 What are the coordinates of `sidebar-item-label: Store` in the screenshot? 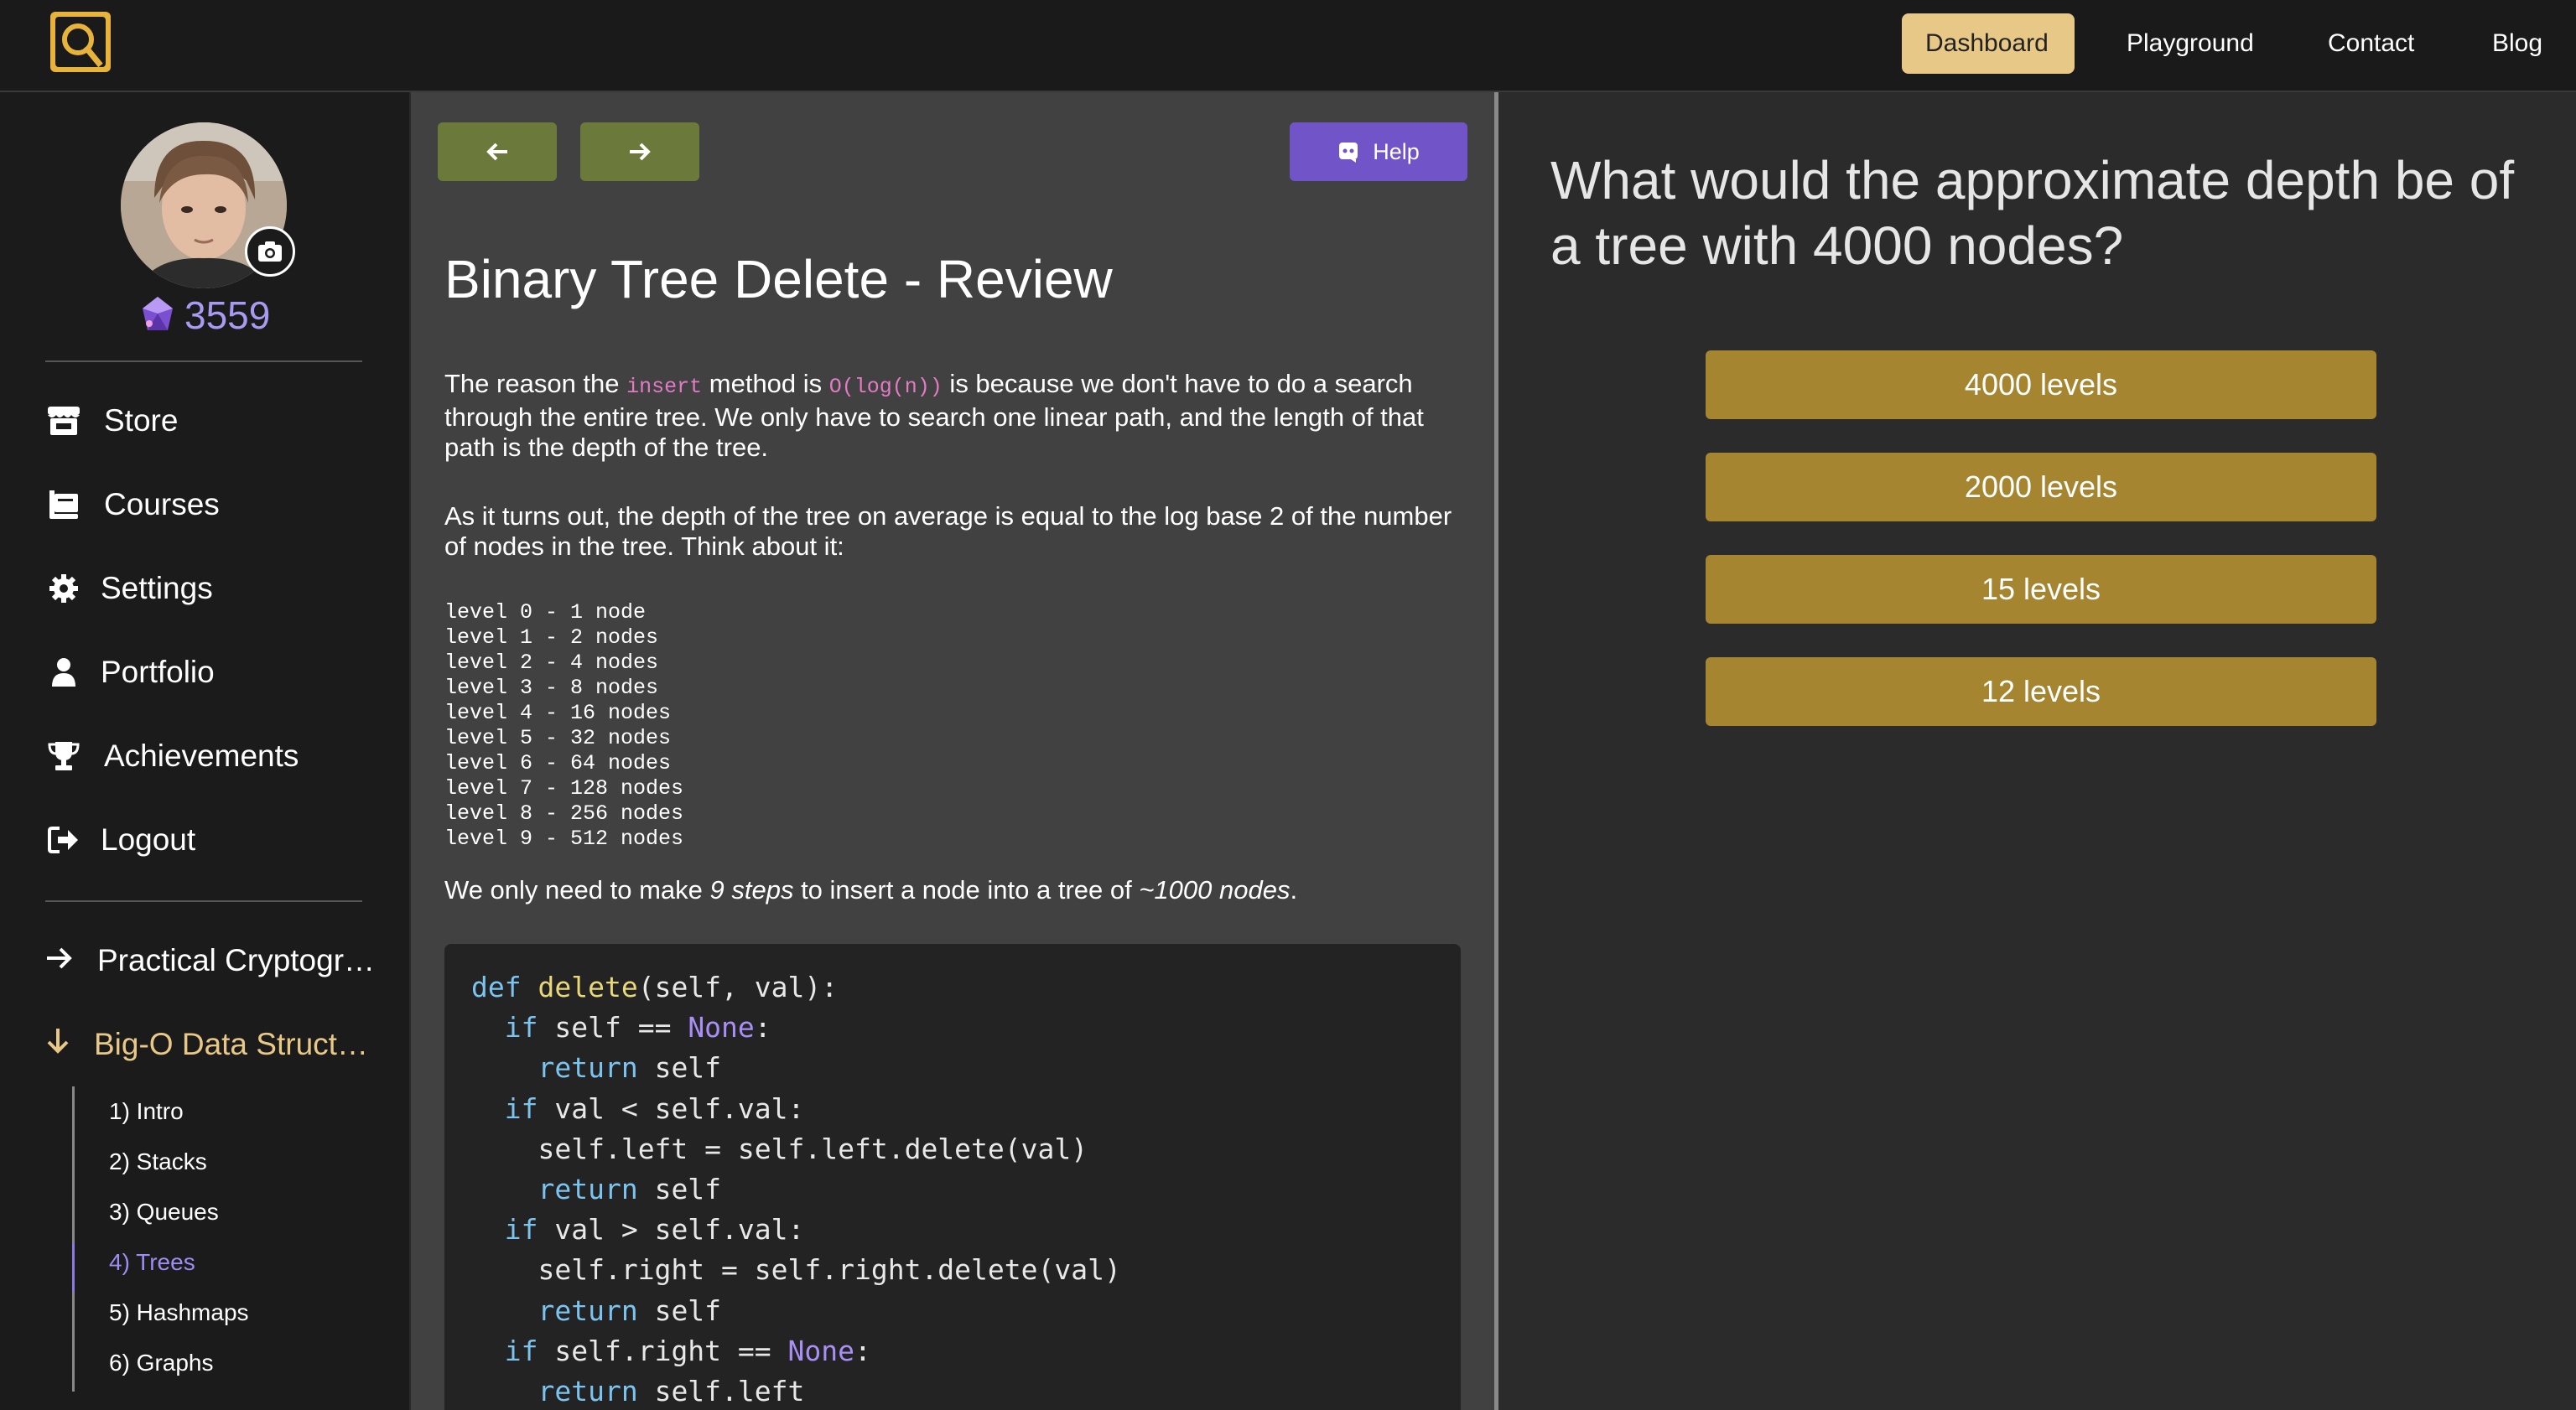 It's located at (141, 421).